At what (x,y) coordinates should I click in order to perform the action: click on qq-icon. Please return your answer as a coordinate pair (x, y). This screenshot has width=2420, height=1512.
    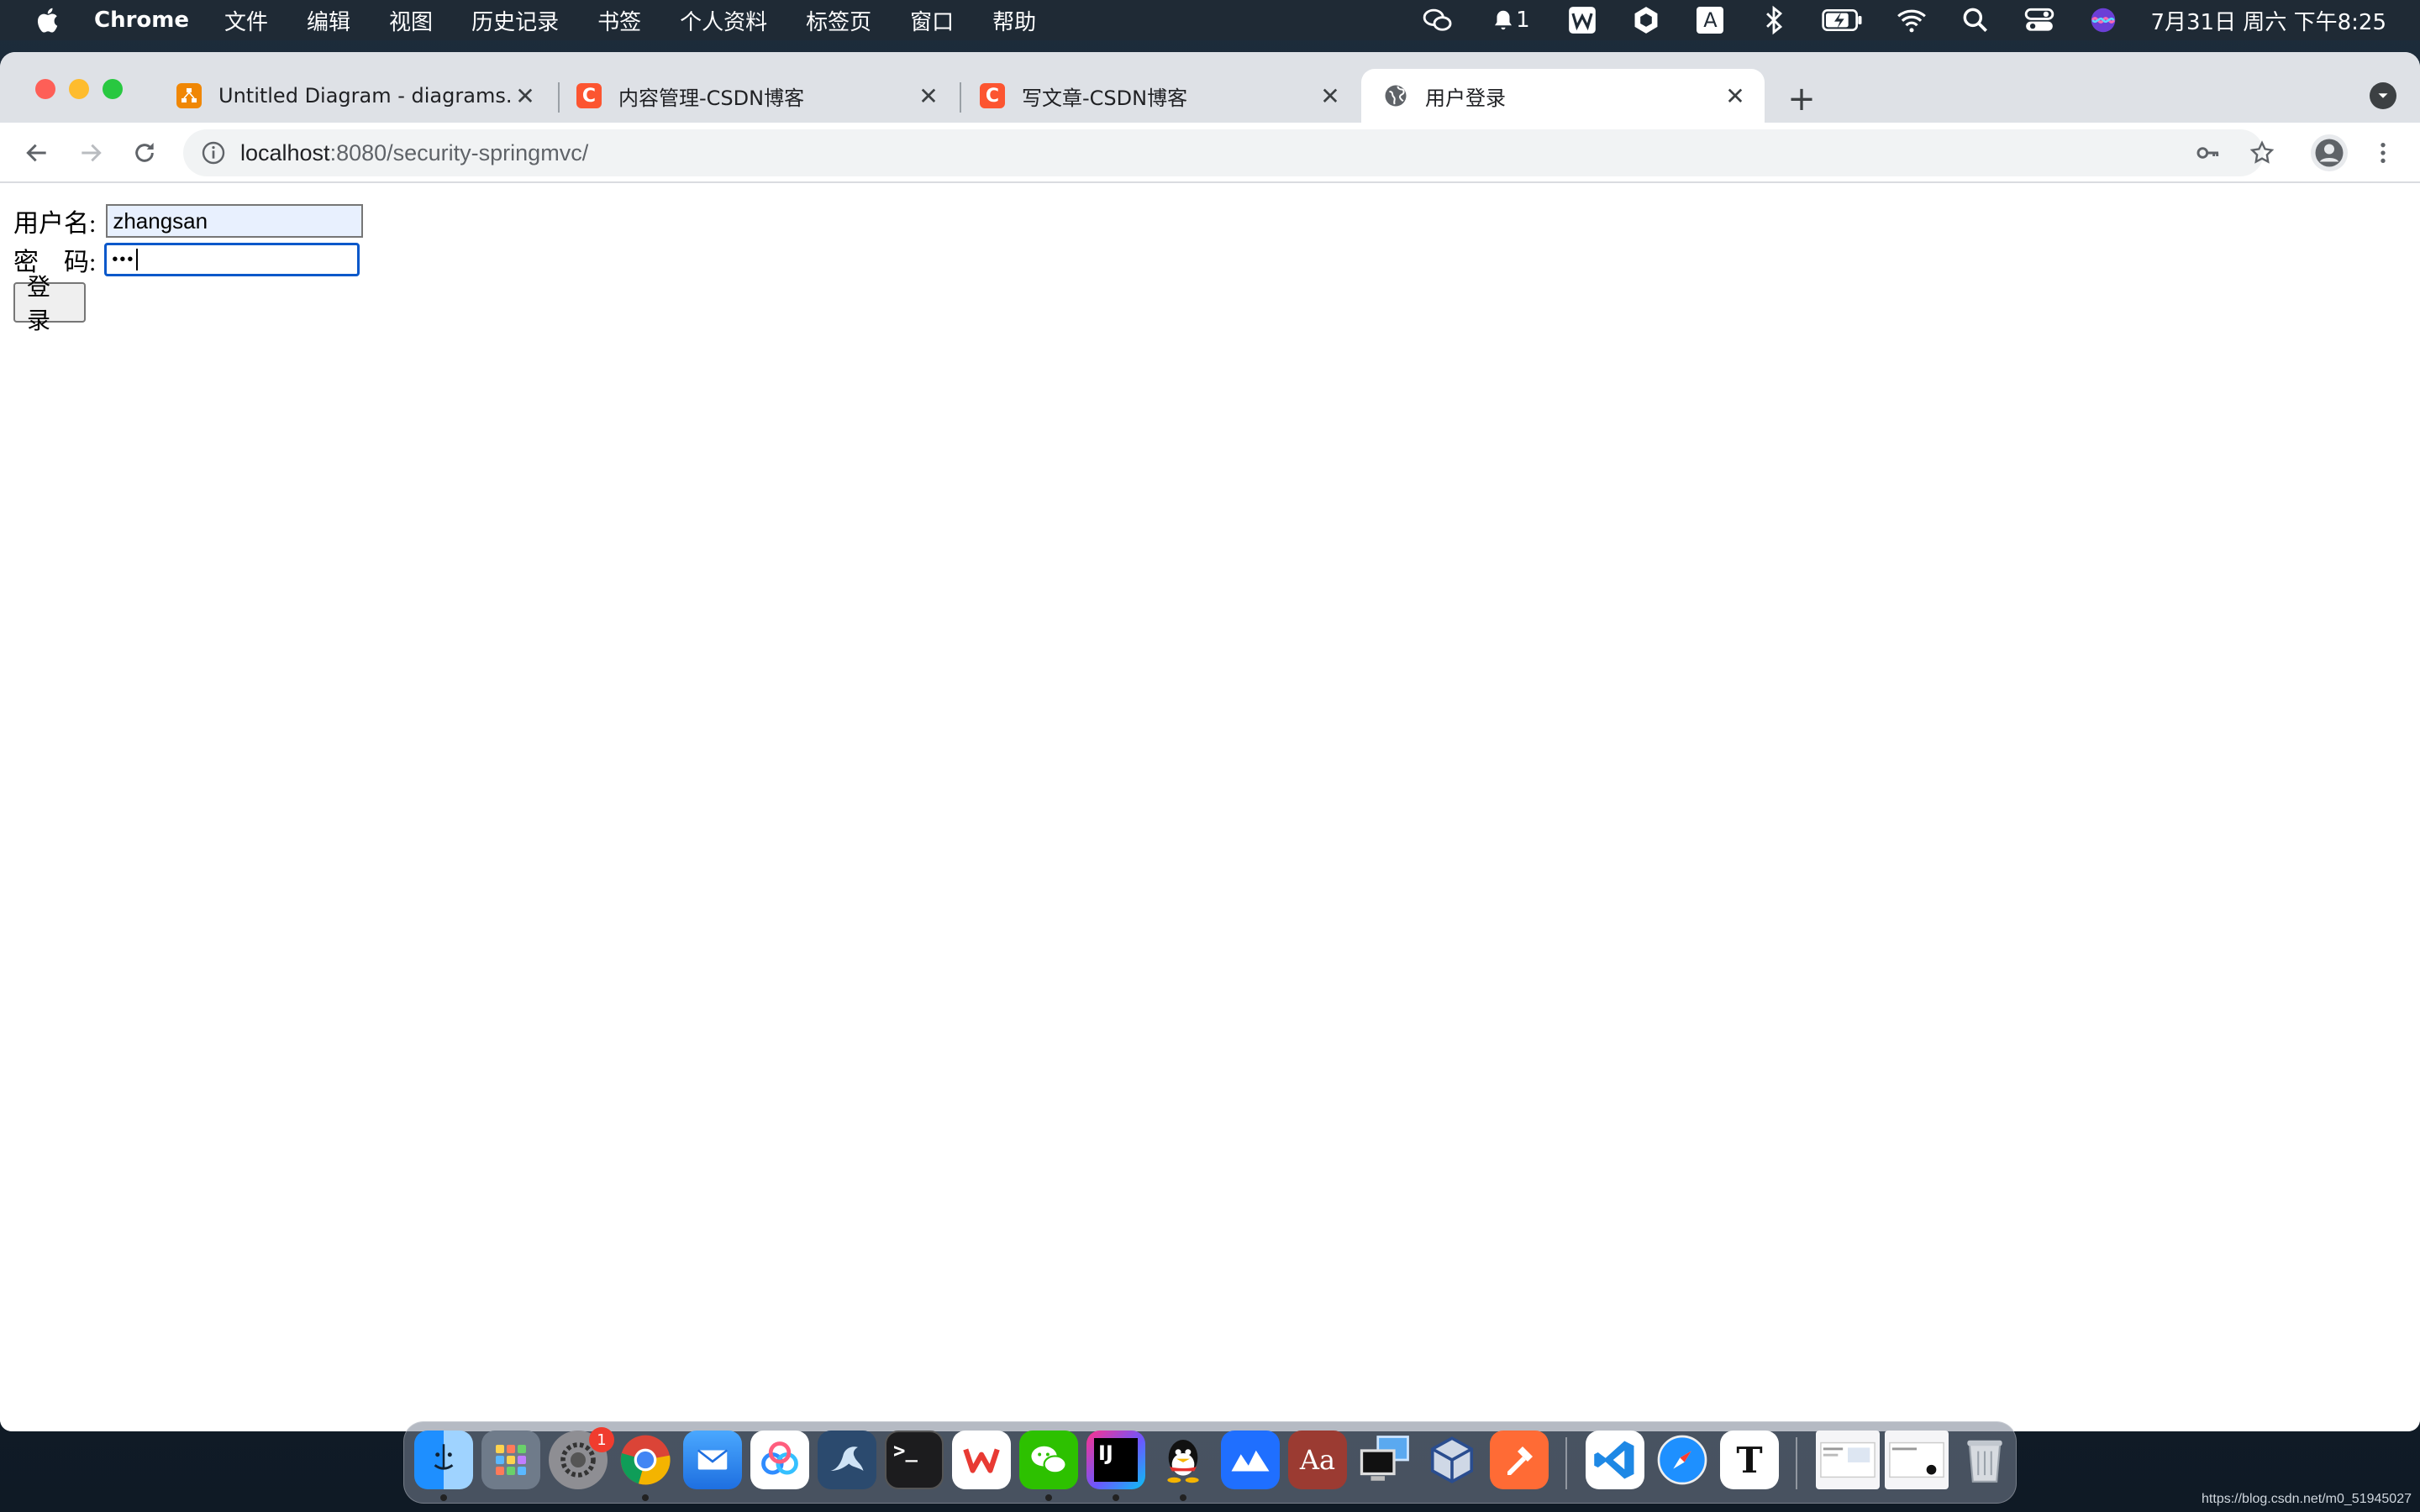
    Looking at the image, I should click on (1183, 1460).